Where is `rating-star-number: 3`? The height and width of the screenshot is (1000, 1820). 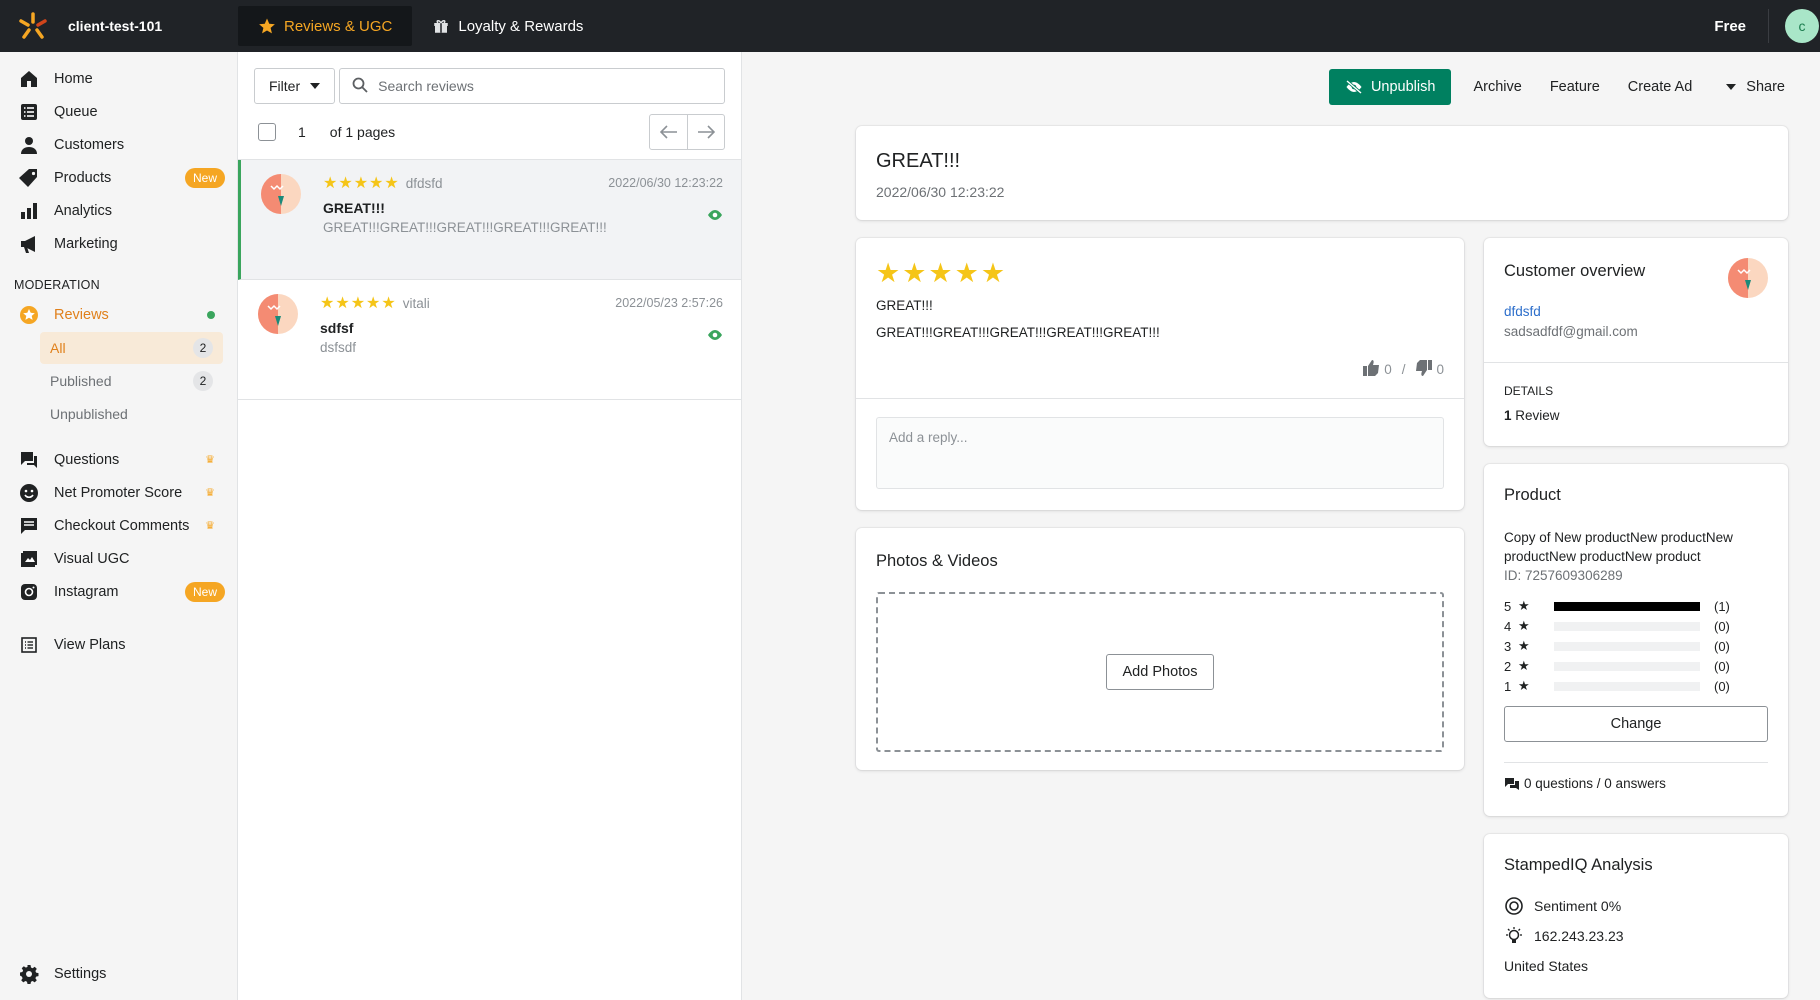 rating-star-number: 3 is located at coordinates (1508, 646).